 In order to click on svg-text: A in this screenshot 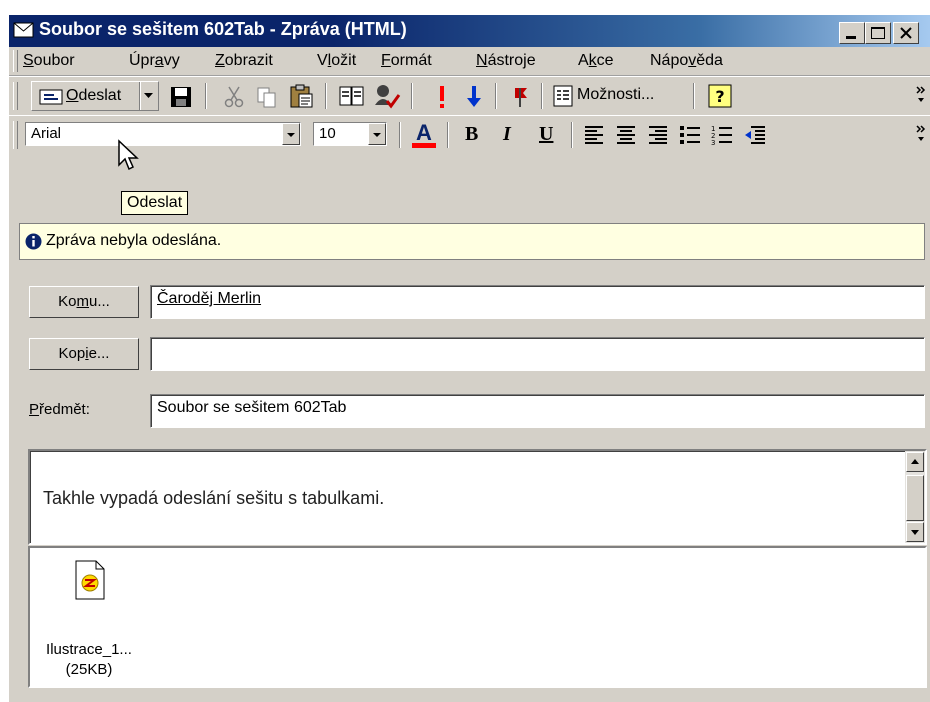, I will do `click(424, 132)`.